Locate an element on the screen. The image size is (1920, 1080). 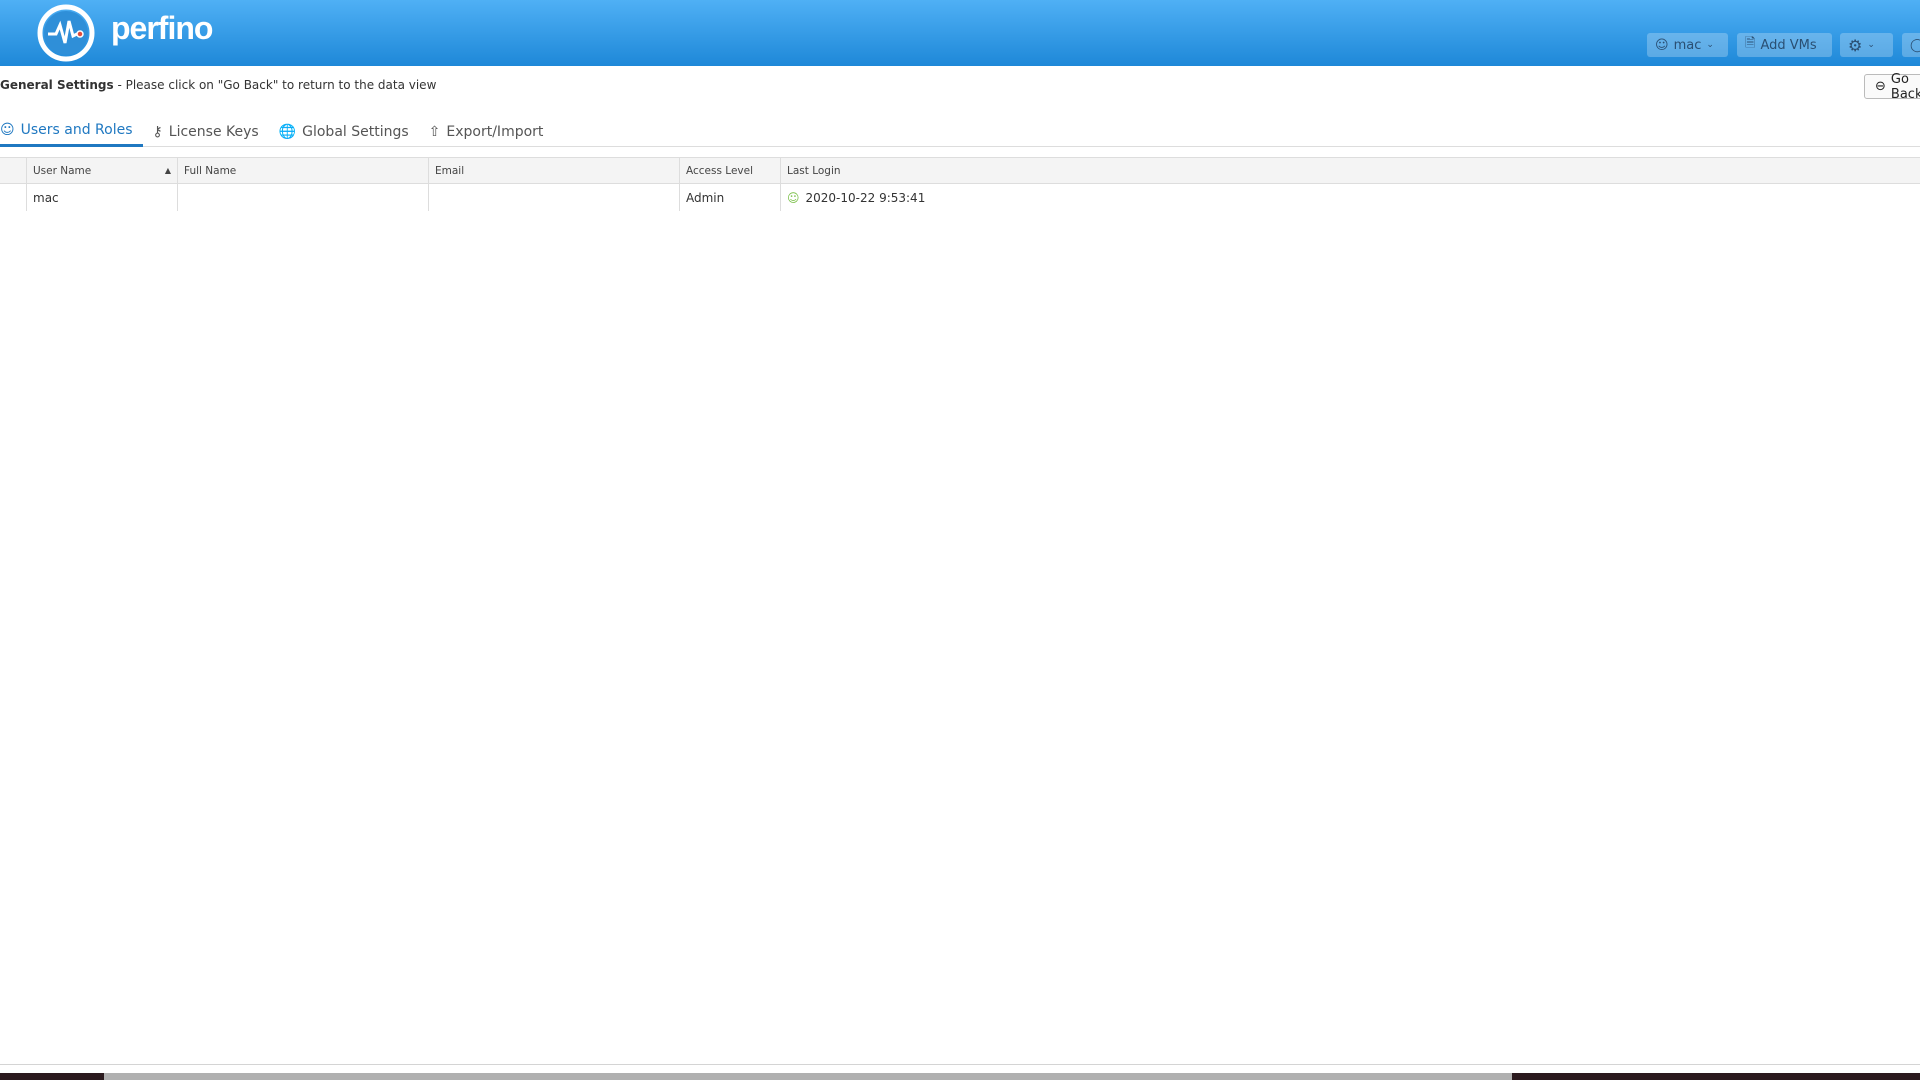
tab-export-import: ⇧ Export/Import is located at coordinates (486, 131).